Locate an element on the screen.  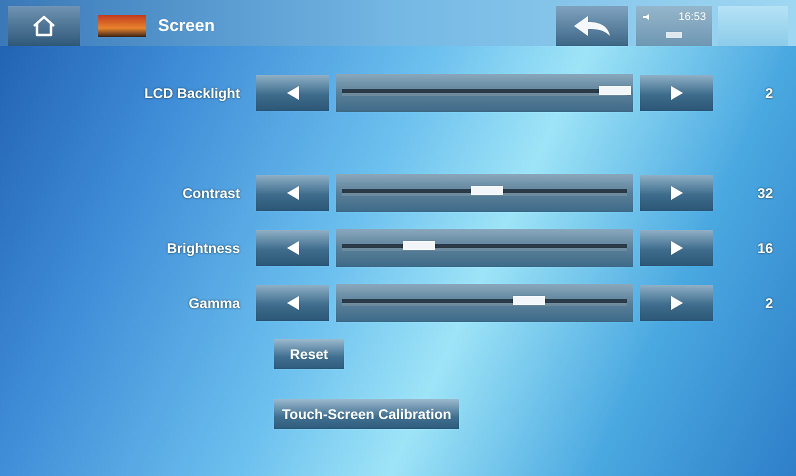
action-button: Touch-Screen Calibration is located at coordinates (367, 414).